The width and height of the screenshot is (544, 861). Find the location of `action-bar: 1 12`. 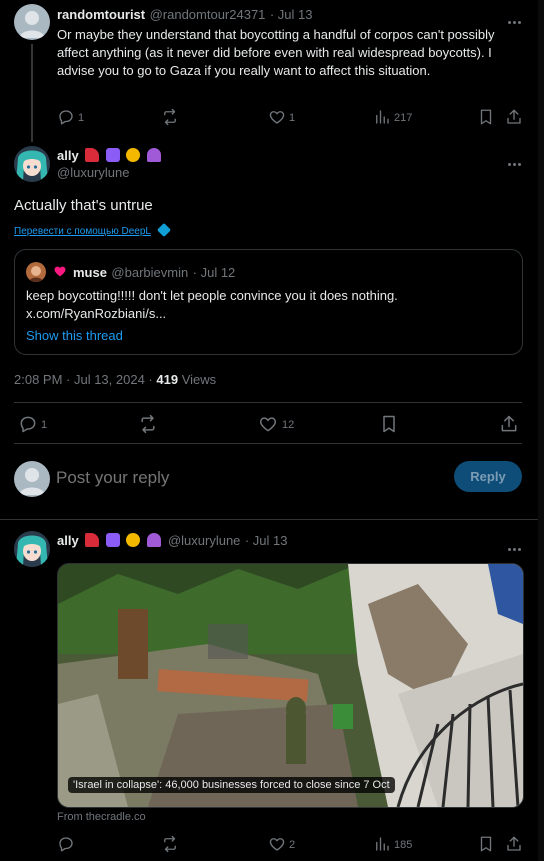

action-bar: 1 12 is located at coordinates (272, 423).